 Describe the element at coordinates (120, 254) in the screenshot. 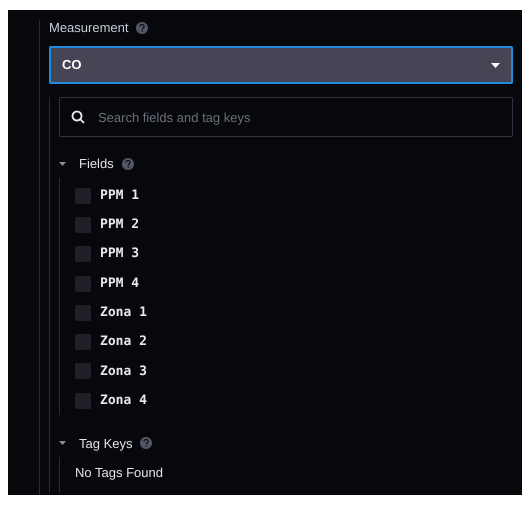

I see `field-label: PPM 3` at that location.